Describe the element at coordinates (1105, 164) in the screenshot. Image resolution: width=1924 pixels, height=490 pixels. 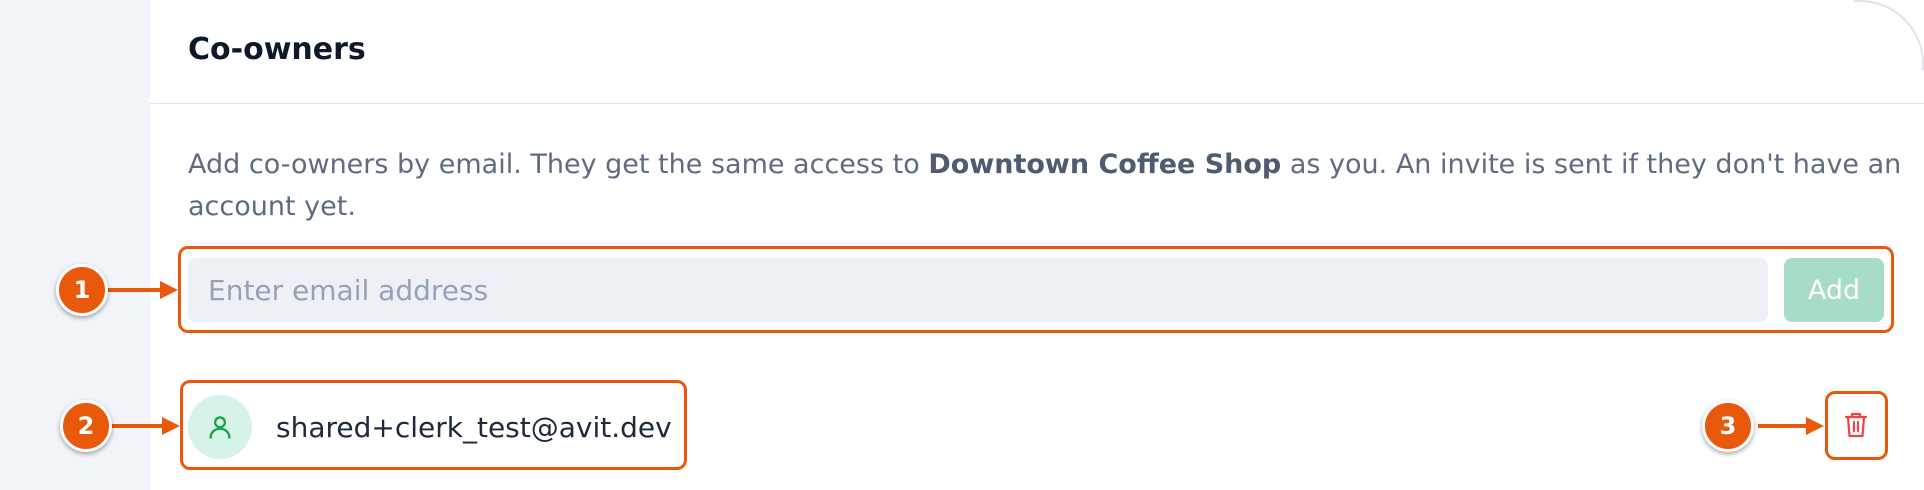
I see `business-name: Downtown Coffee Shop` at that location.